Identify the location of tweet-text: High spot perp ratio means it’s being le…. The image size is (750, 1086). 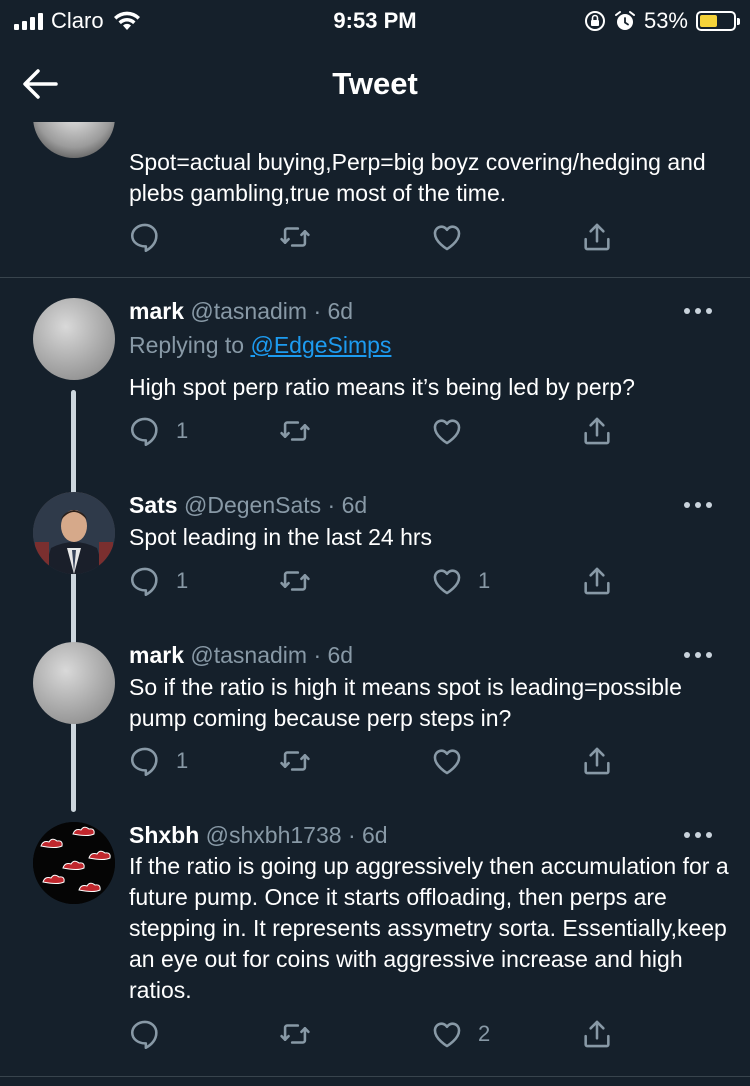
(382, 387).